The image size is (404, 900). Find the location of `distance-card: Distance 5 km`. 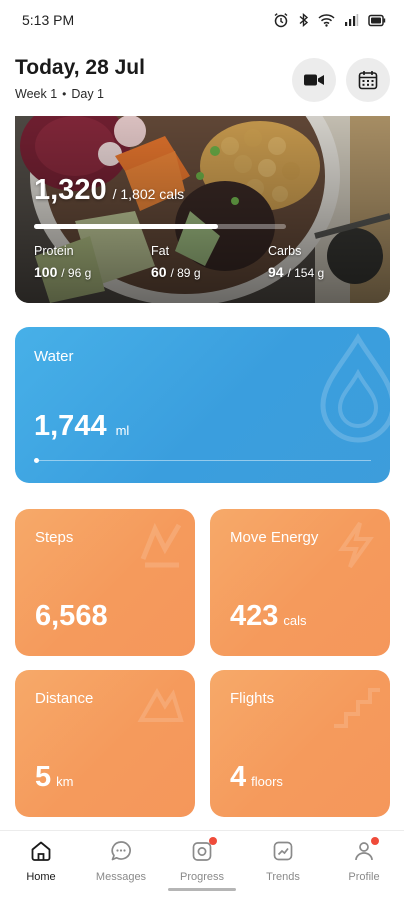

distance-card: Distance 5 km is located at coordinates (105, 743).